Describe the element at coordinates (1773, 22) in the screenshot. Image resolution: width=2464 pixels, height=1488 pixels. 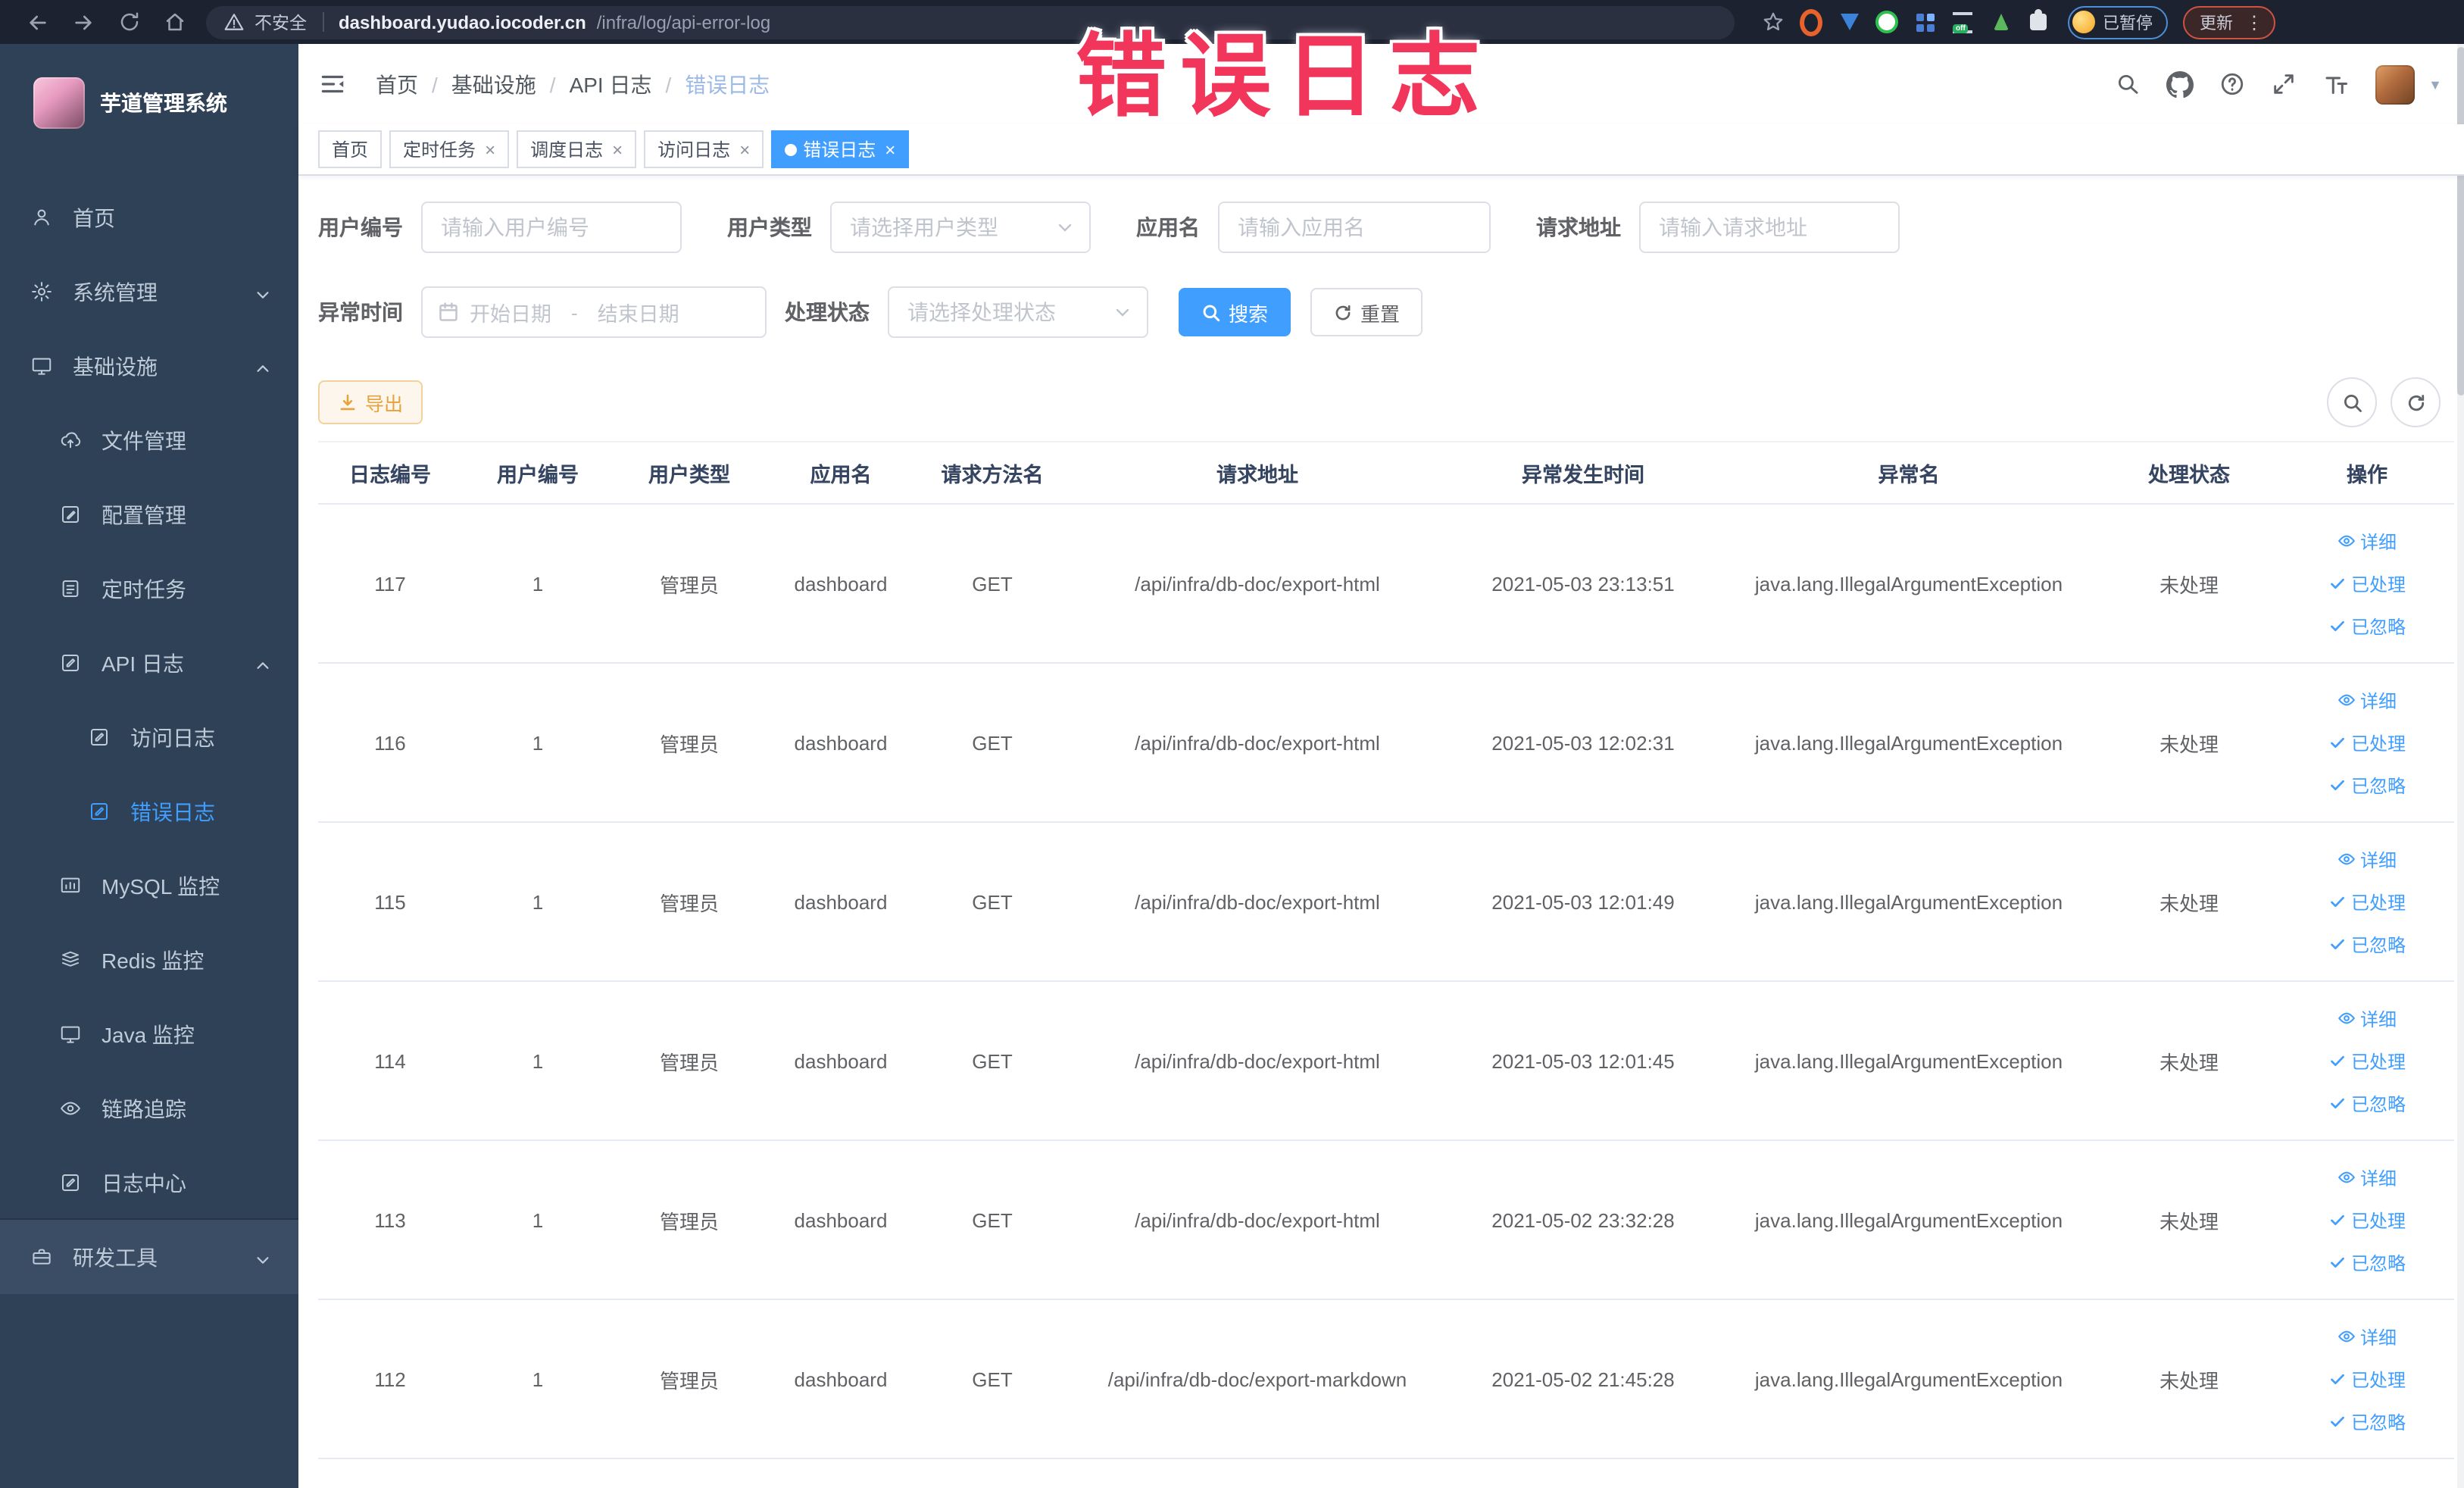
I see `bookmark-star-icon` at that location.